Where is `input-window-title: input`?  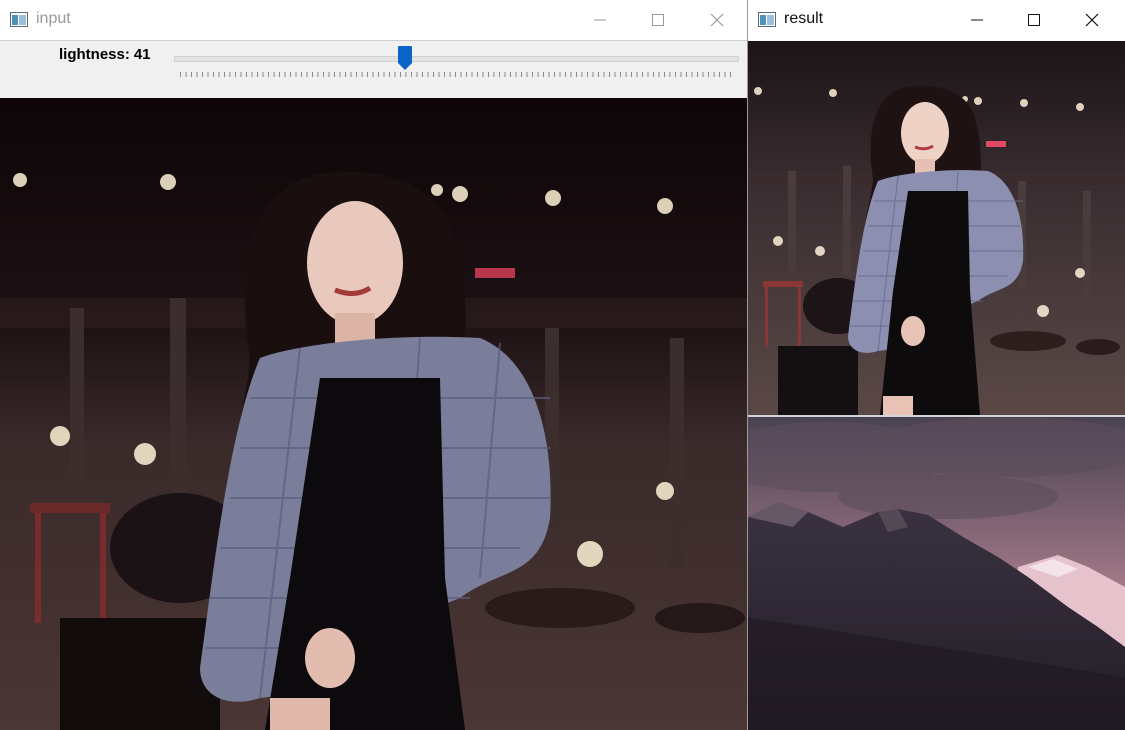
input-window-title: input is located at coordinates (53, 18).